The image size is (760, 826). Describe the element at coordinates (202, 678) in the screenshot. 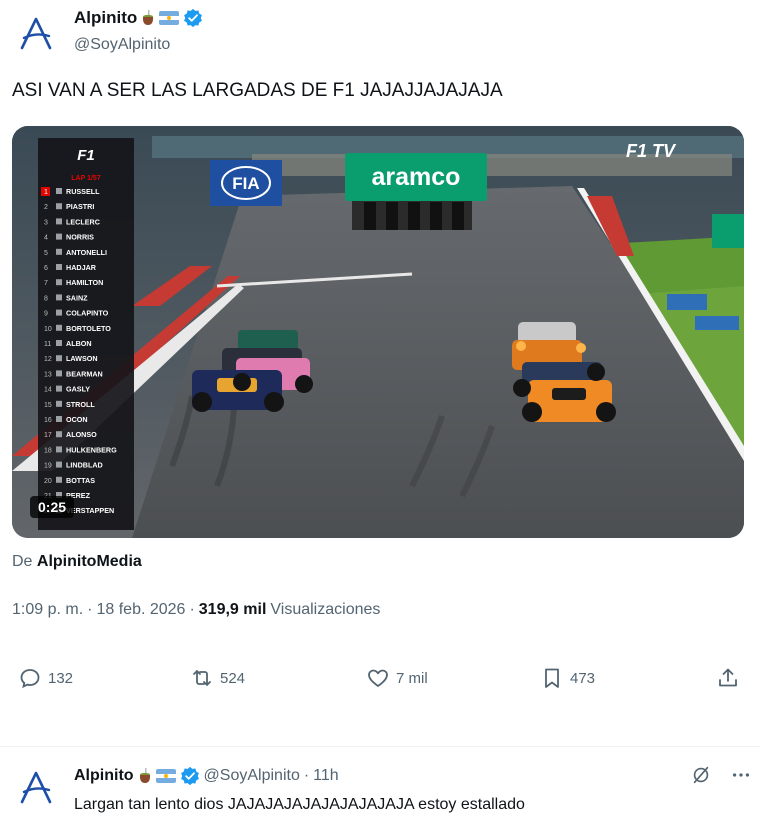

I see `retweet-icon` at that location.